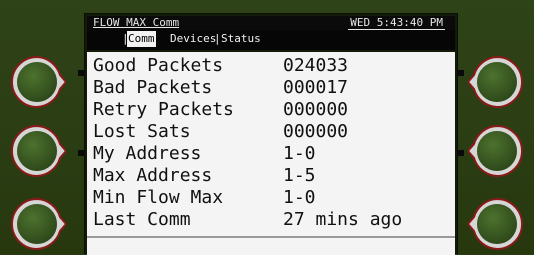 Image resolution: width=534 pixels, height=255 pixels. Describe the element at coordinates (158, 65) in the screenshot. I see `stat-label: Good Packets` at that location.